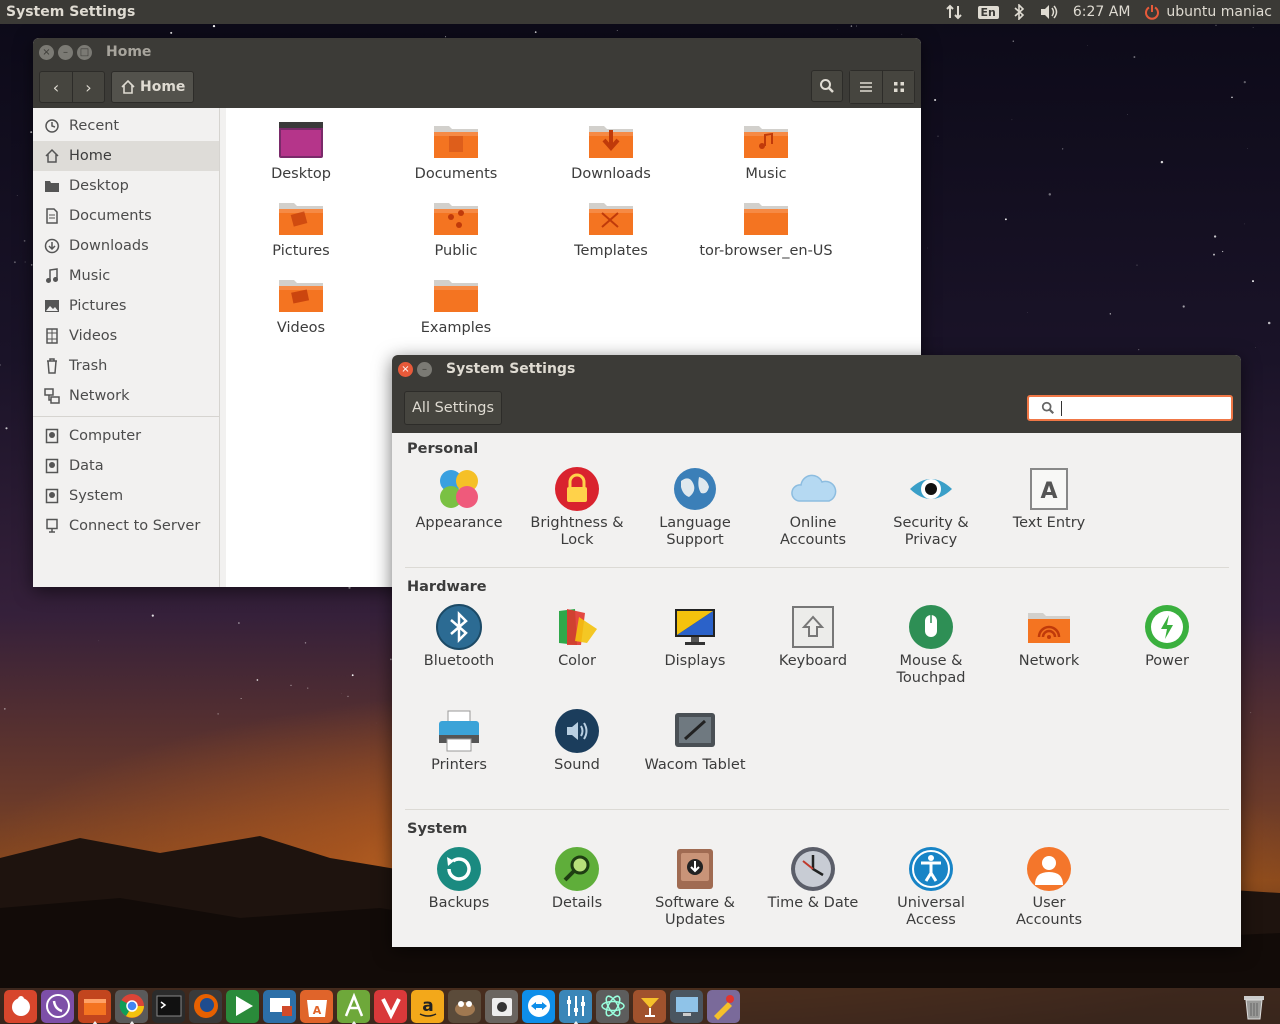 The image size is (1280, 1024). Describe the element at coordinates (649, 1006) in the screenshot. I see `cocktail-icon` at that location.